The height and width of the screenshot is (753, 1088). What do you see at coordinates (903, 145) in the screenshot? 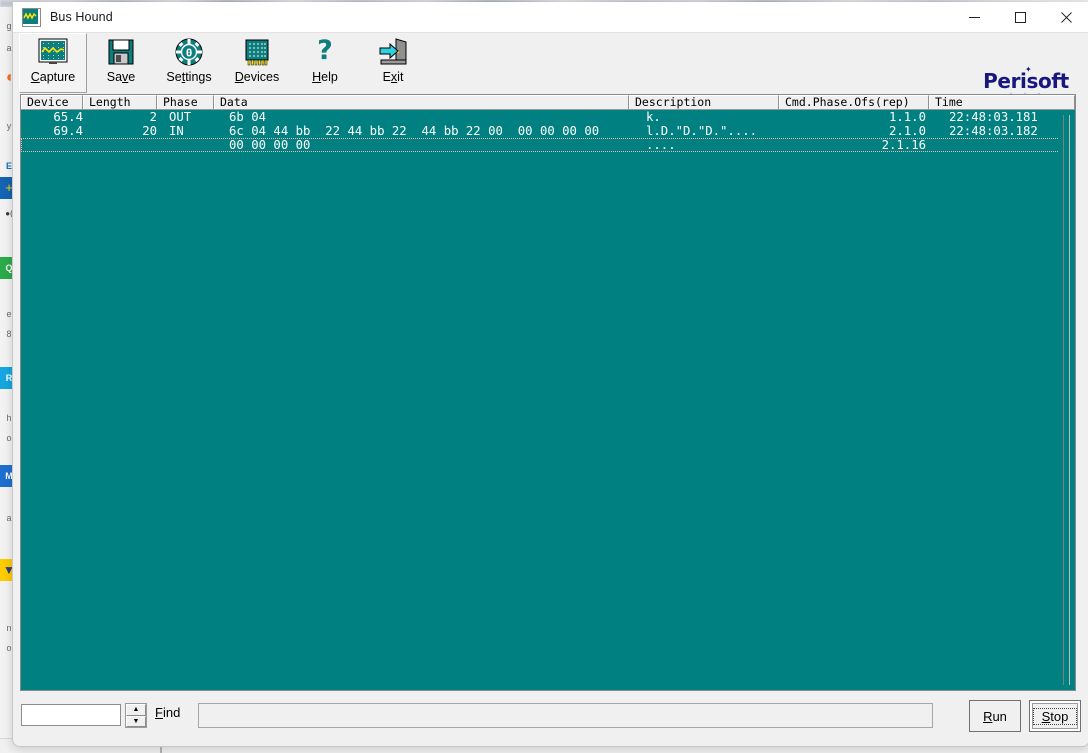
I see `cell-cmd: 2.1.16` at bounding box center [903, 145].